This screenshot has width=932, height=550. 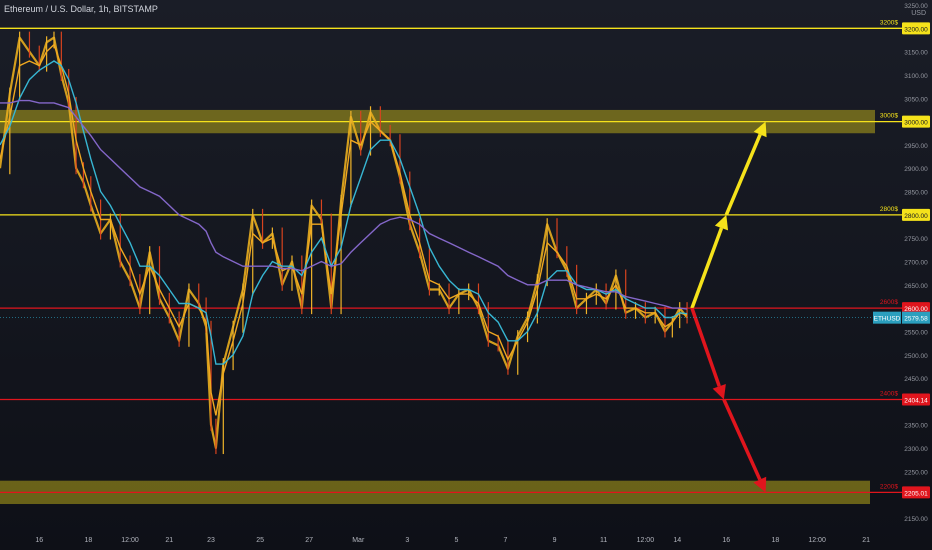 What do you see at coordinates (677, 540) in the screenshot?
I see `time-tick-label: 14` at bounding box center [677, 540].